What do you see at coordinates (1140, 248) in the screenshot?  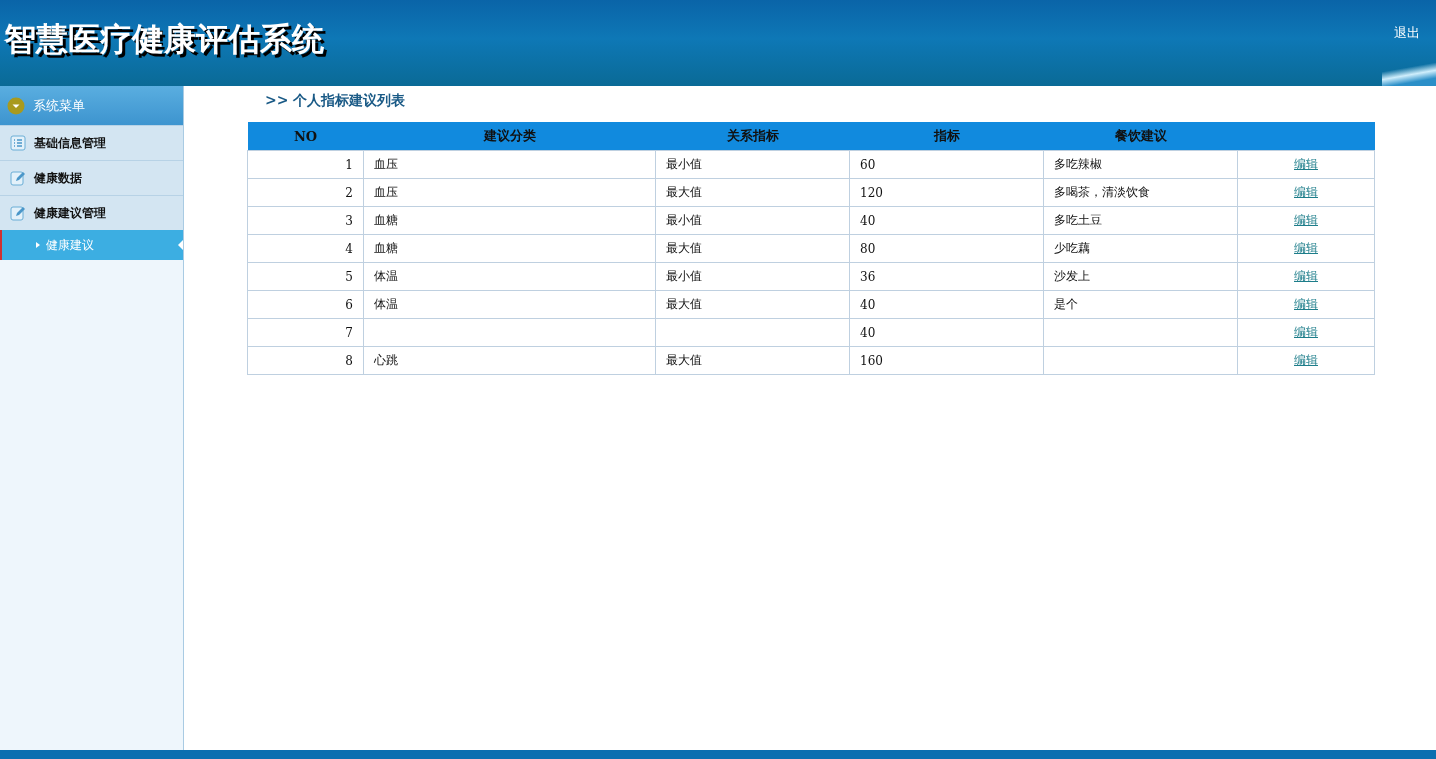 I see `table-cell: 少吃藕` at bounding box center [1140, 248].